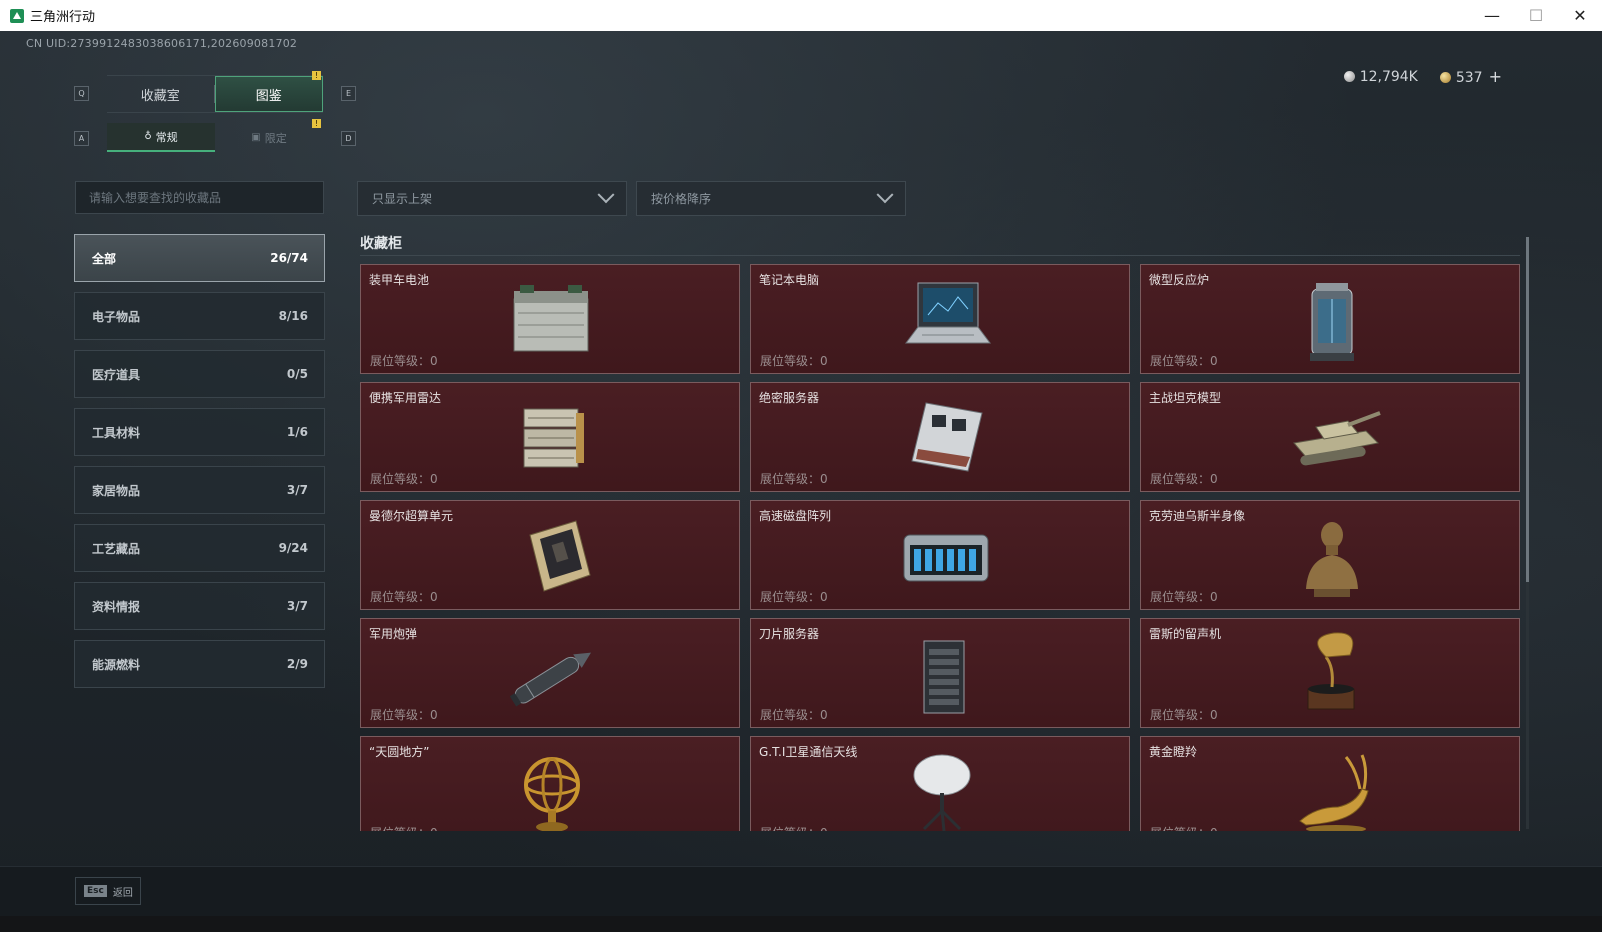  What do you see at coordinates (789, 398) in the screenshot?
I see `item-name: 绝密服务器` at bounding box center [789, 398].